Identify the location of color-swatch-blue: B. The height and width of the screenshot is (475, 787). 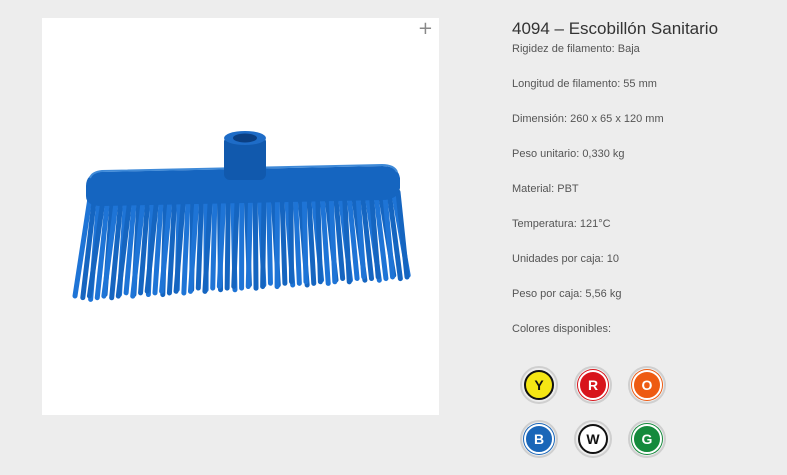
(539, 439).